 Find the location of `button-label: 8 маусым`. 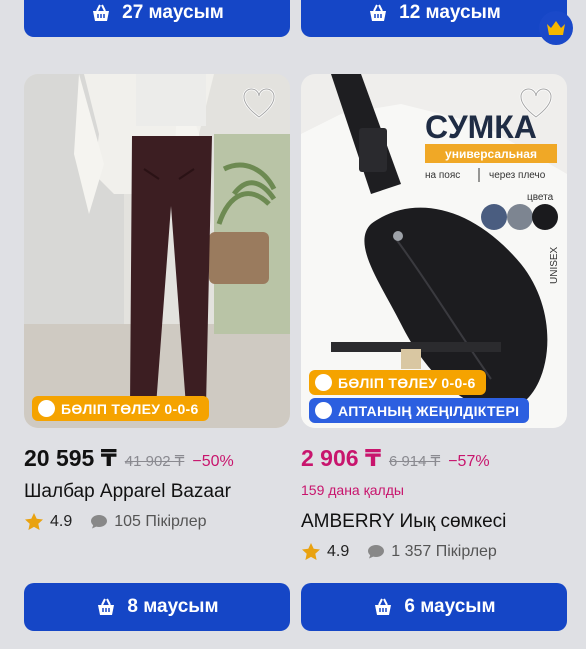

button-label: 8 маусым is located at coordinates (173, 606).